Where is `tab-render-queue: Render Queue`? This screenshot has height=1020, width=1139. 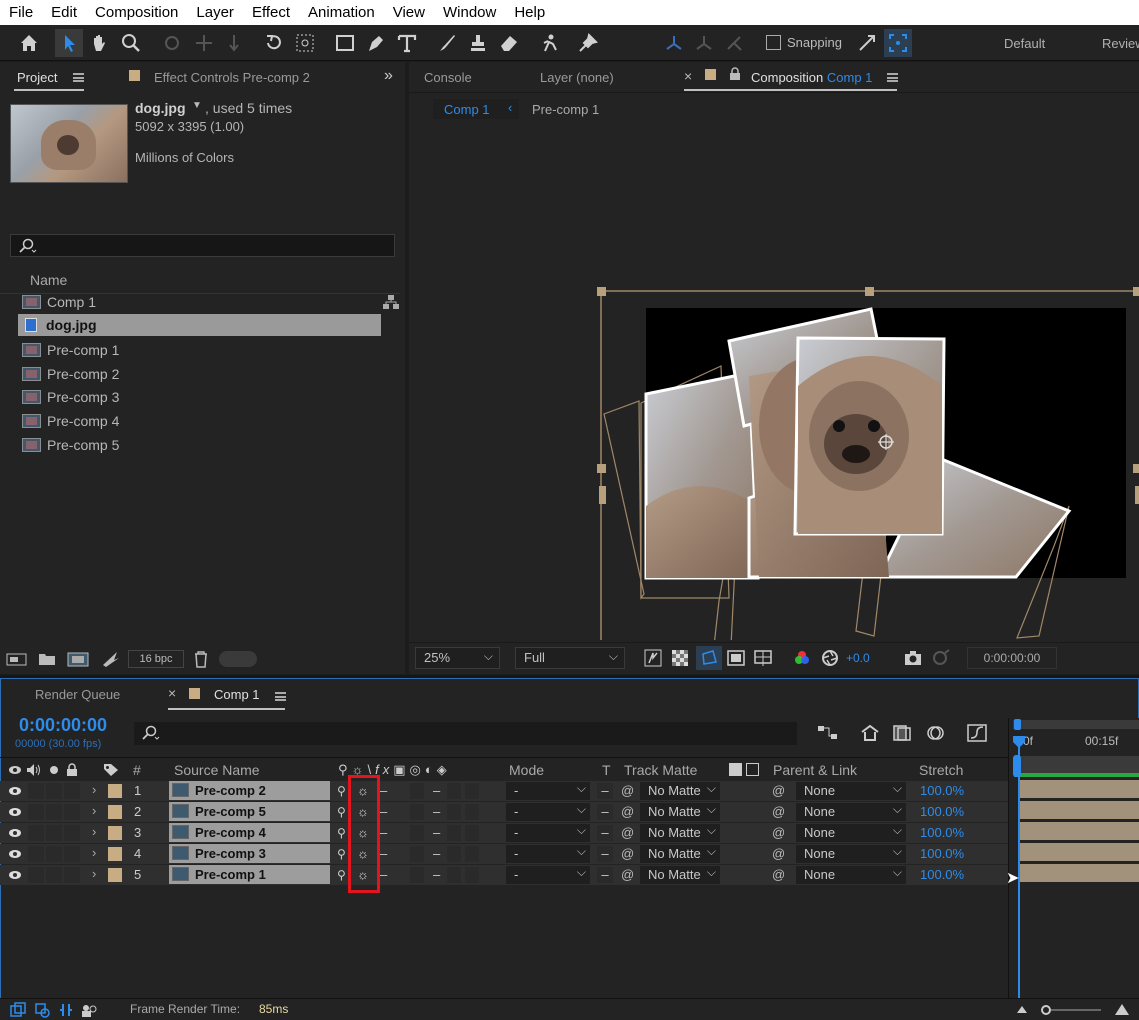 tab-render-queue: Render Queue is located at coordinates (77, 694).